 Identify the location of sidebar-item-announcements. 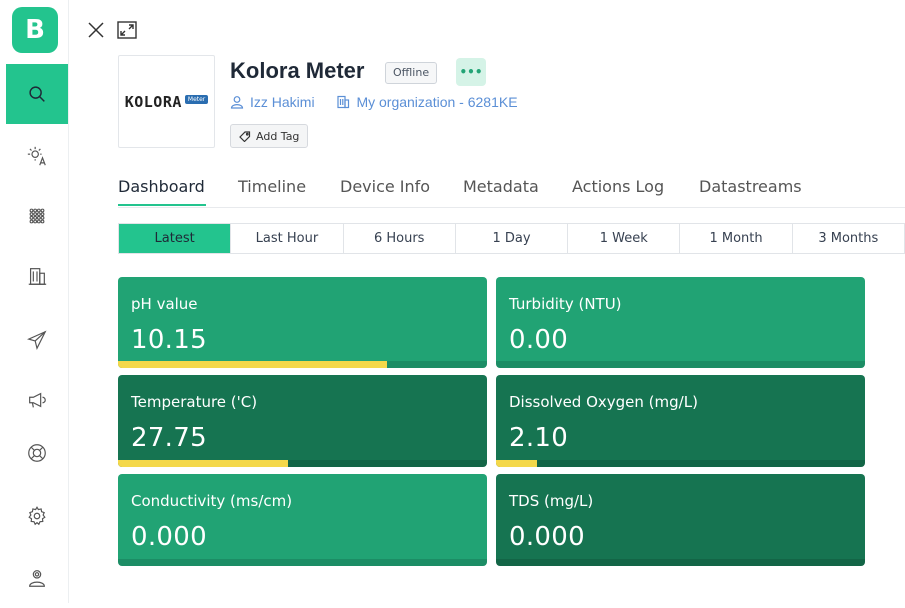
(37, 400).